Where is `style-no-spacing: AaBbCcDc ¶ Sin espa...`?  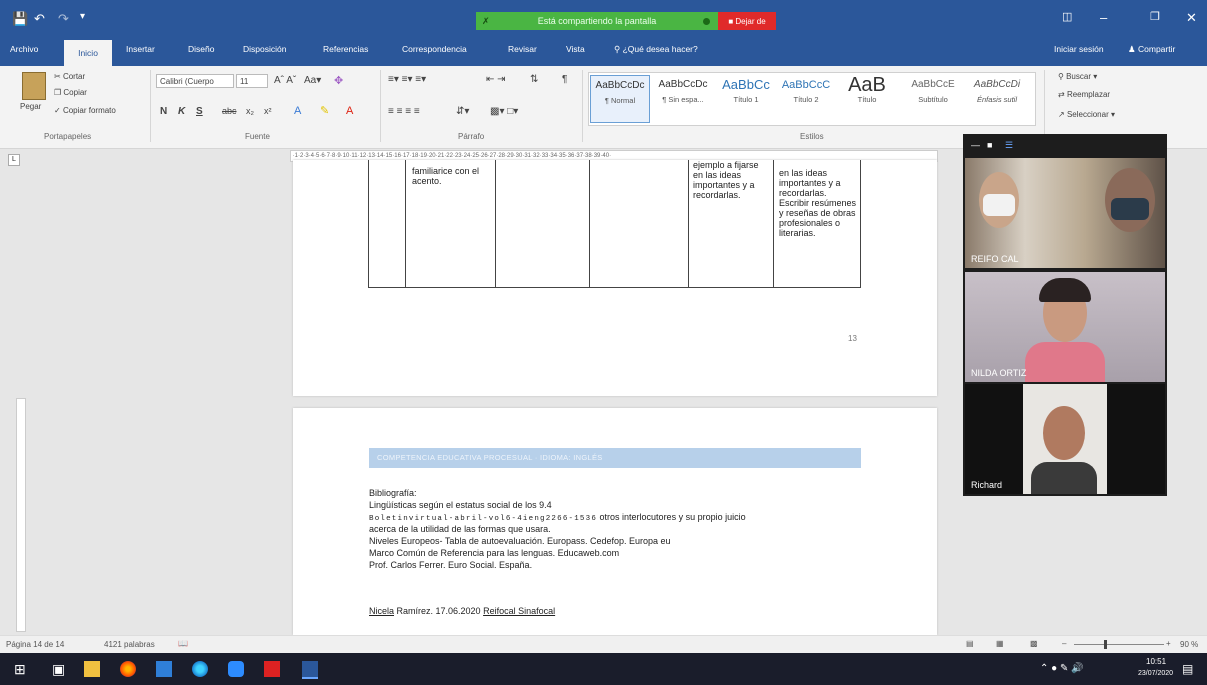 style-no-spacing: AaBbCcDc ¶ Sin espa... is located at coordinates (683, 98).